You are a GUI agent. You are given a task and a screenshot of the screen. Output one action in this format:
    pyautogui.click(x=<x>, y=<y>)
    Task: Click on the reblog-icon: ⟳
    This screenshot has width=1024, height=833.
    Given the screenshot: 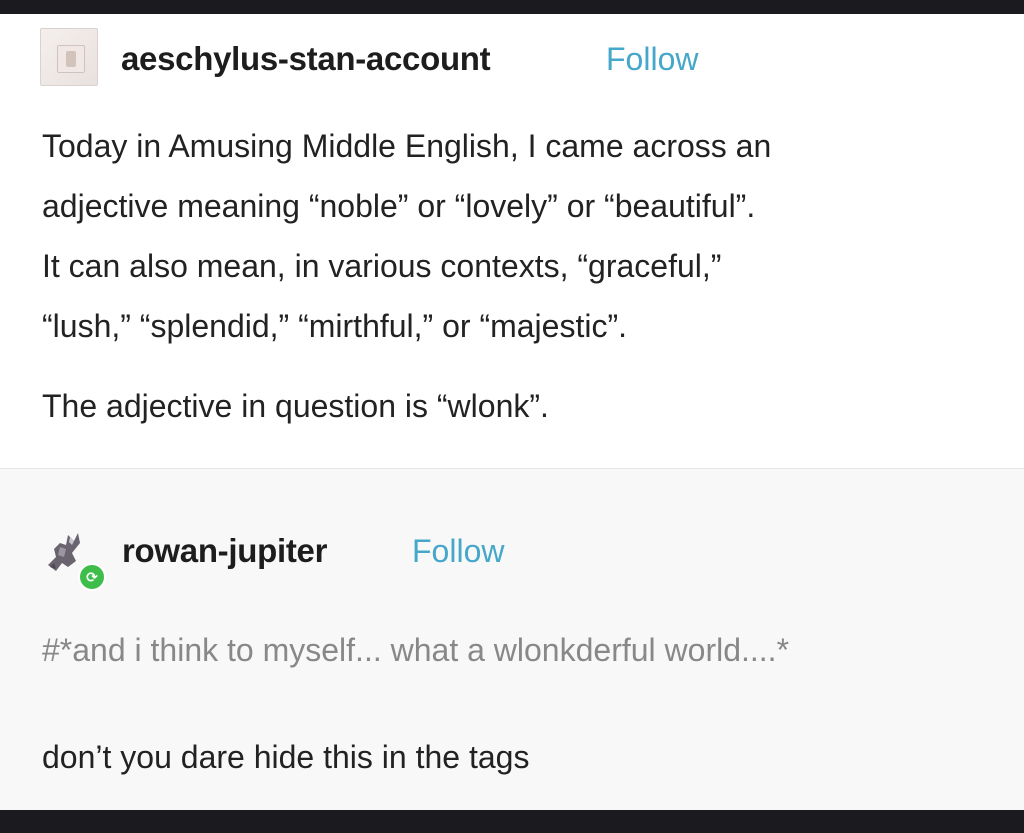 What is the action you would take?
    pyautogui.click(x=92, y=577)
    